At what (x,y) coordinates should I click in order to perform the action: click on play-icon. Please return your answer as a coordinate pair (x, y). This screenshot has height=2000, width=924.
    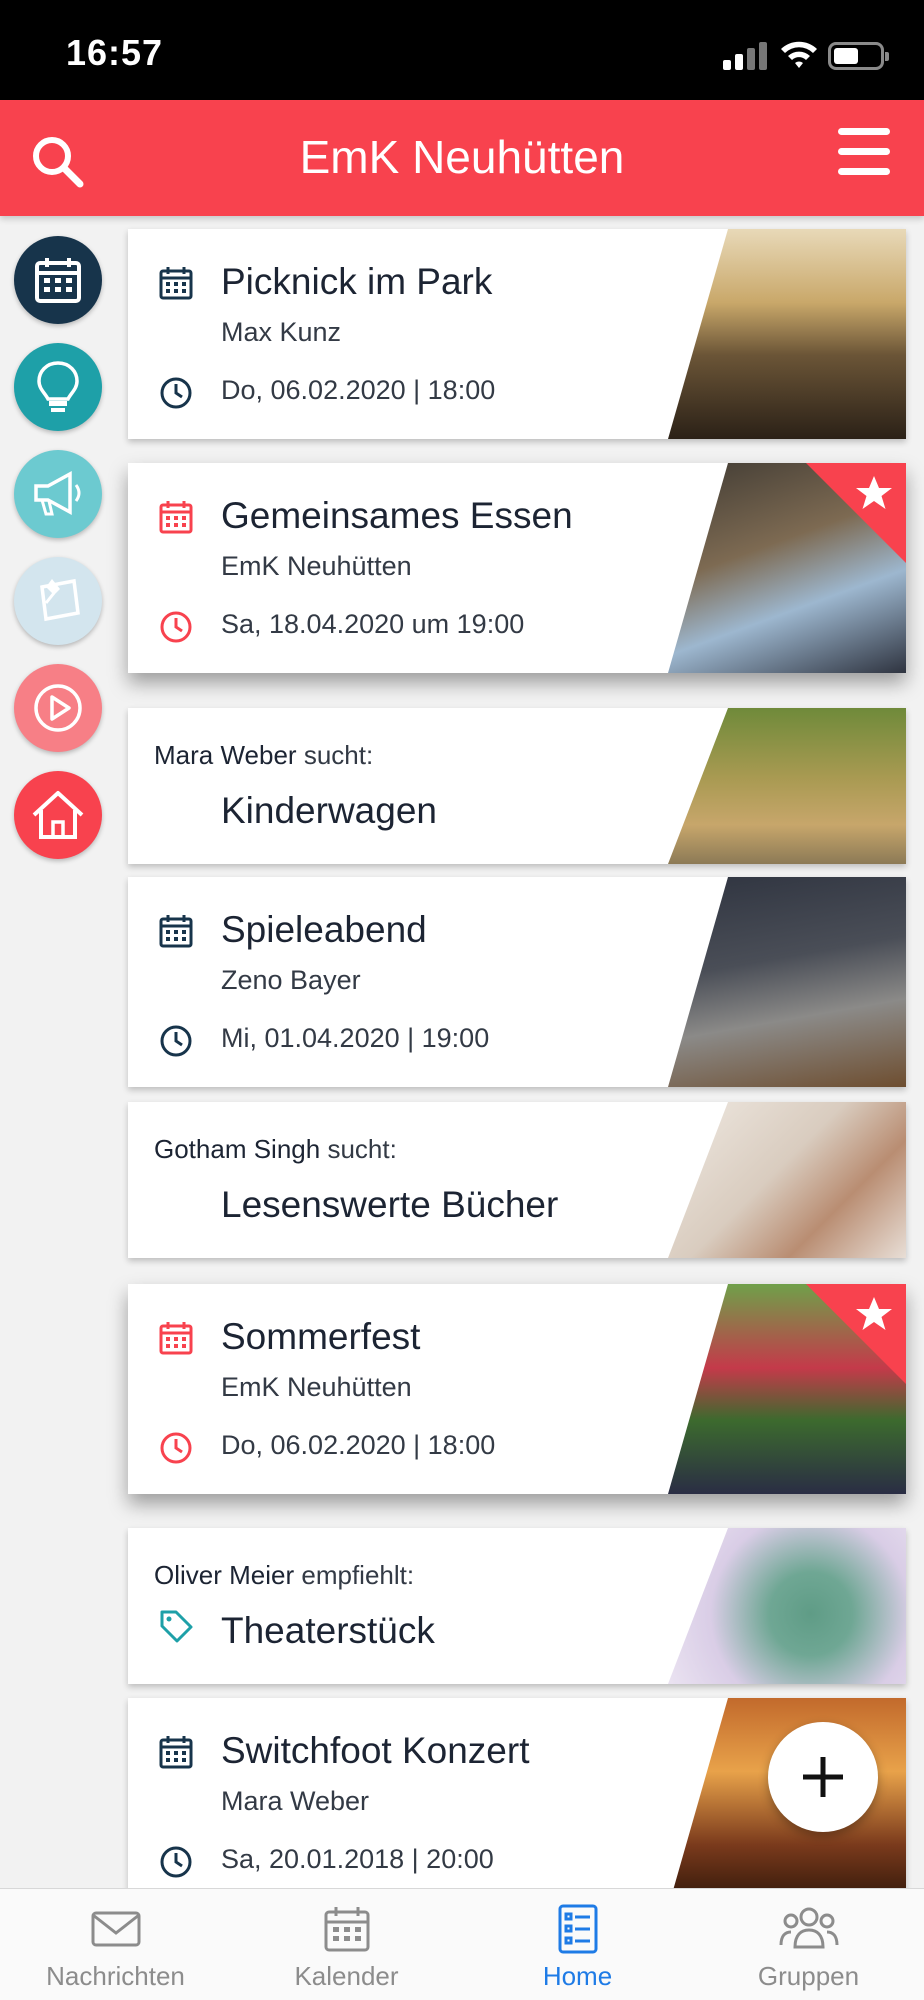
    Looking at the image, I should click on (58, 708).